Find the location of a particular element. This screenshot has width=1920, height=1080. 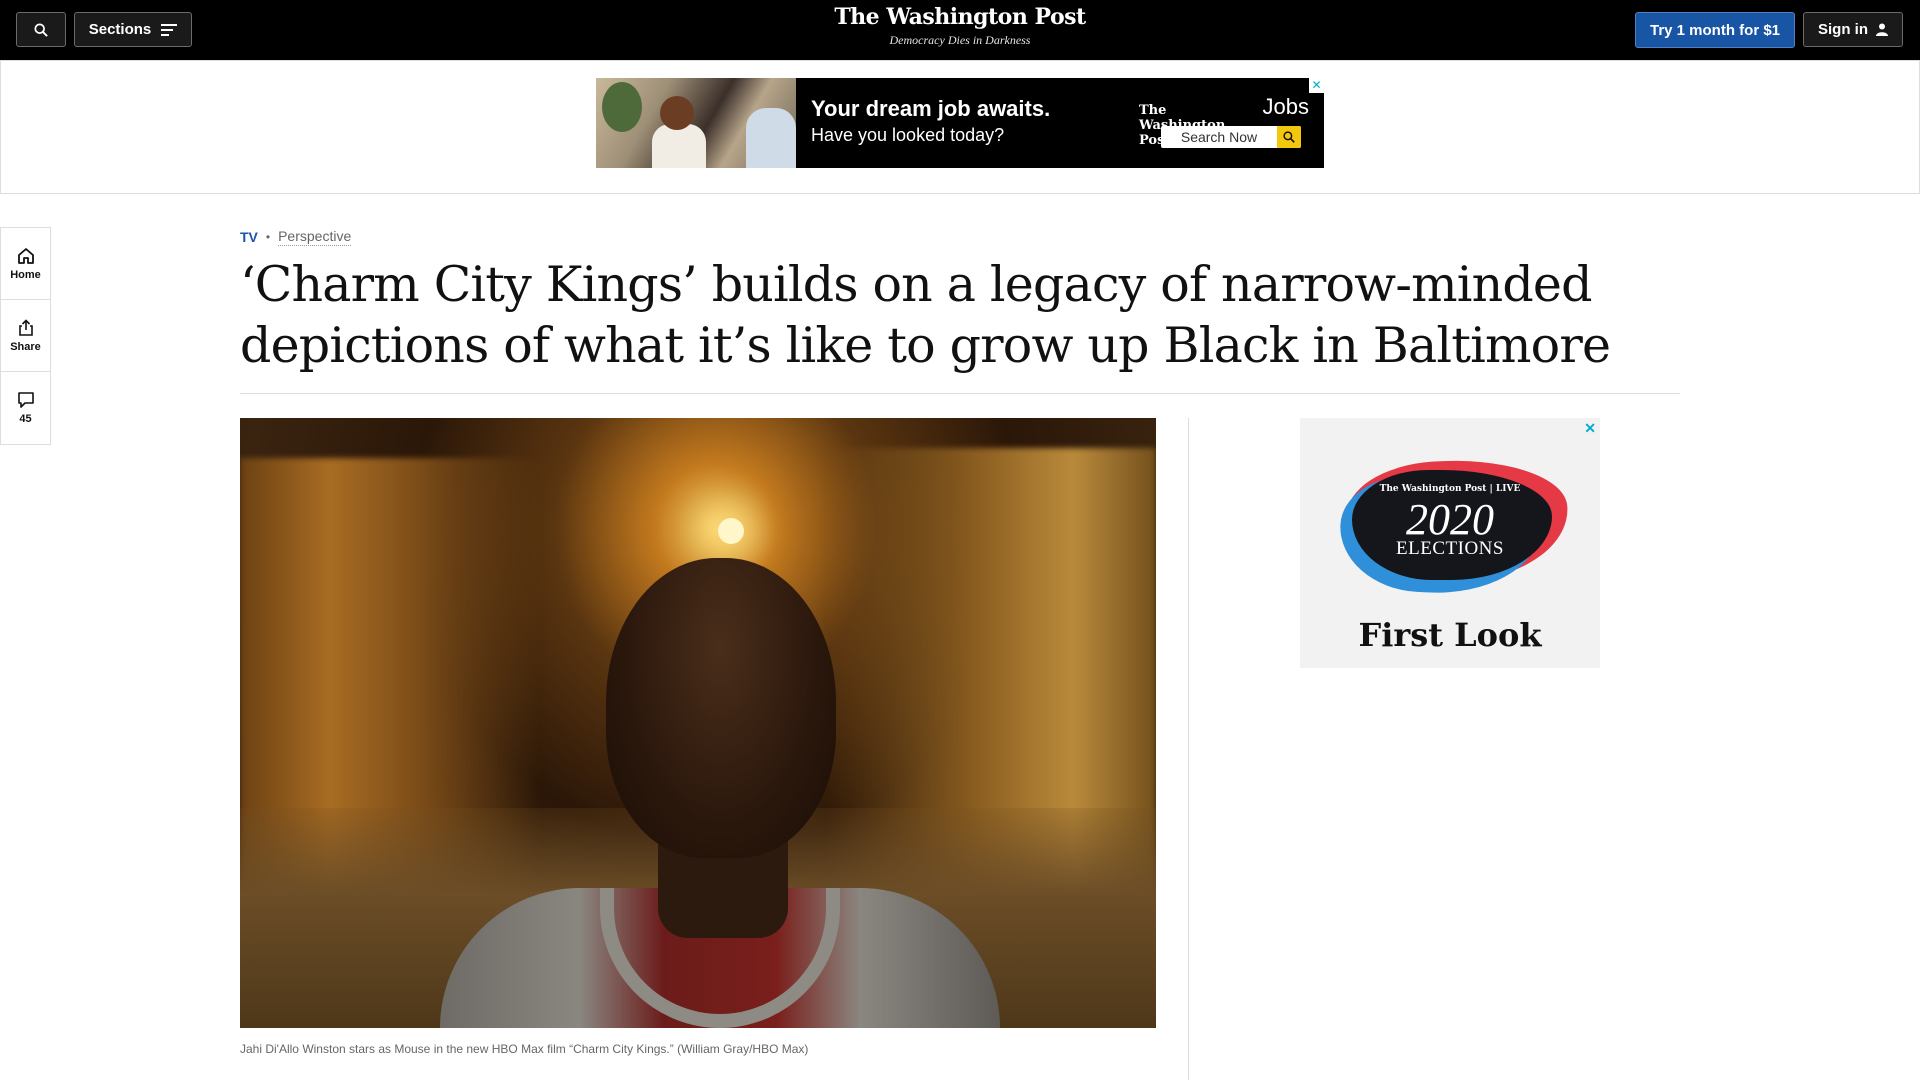

article-kicker: TV • Perspective is located at coordinates (296, 237).